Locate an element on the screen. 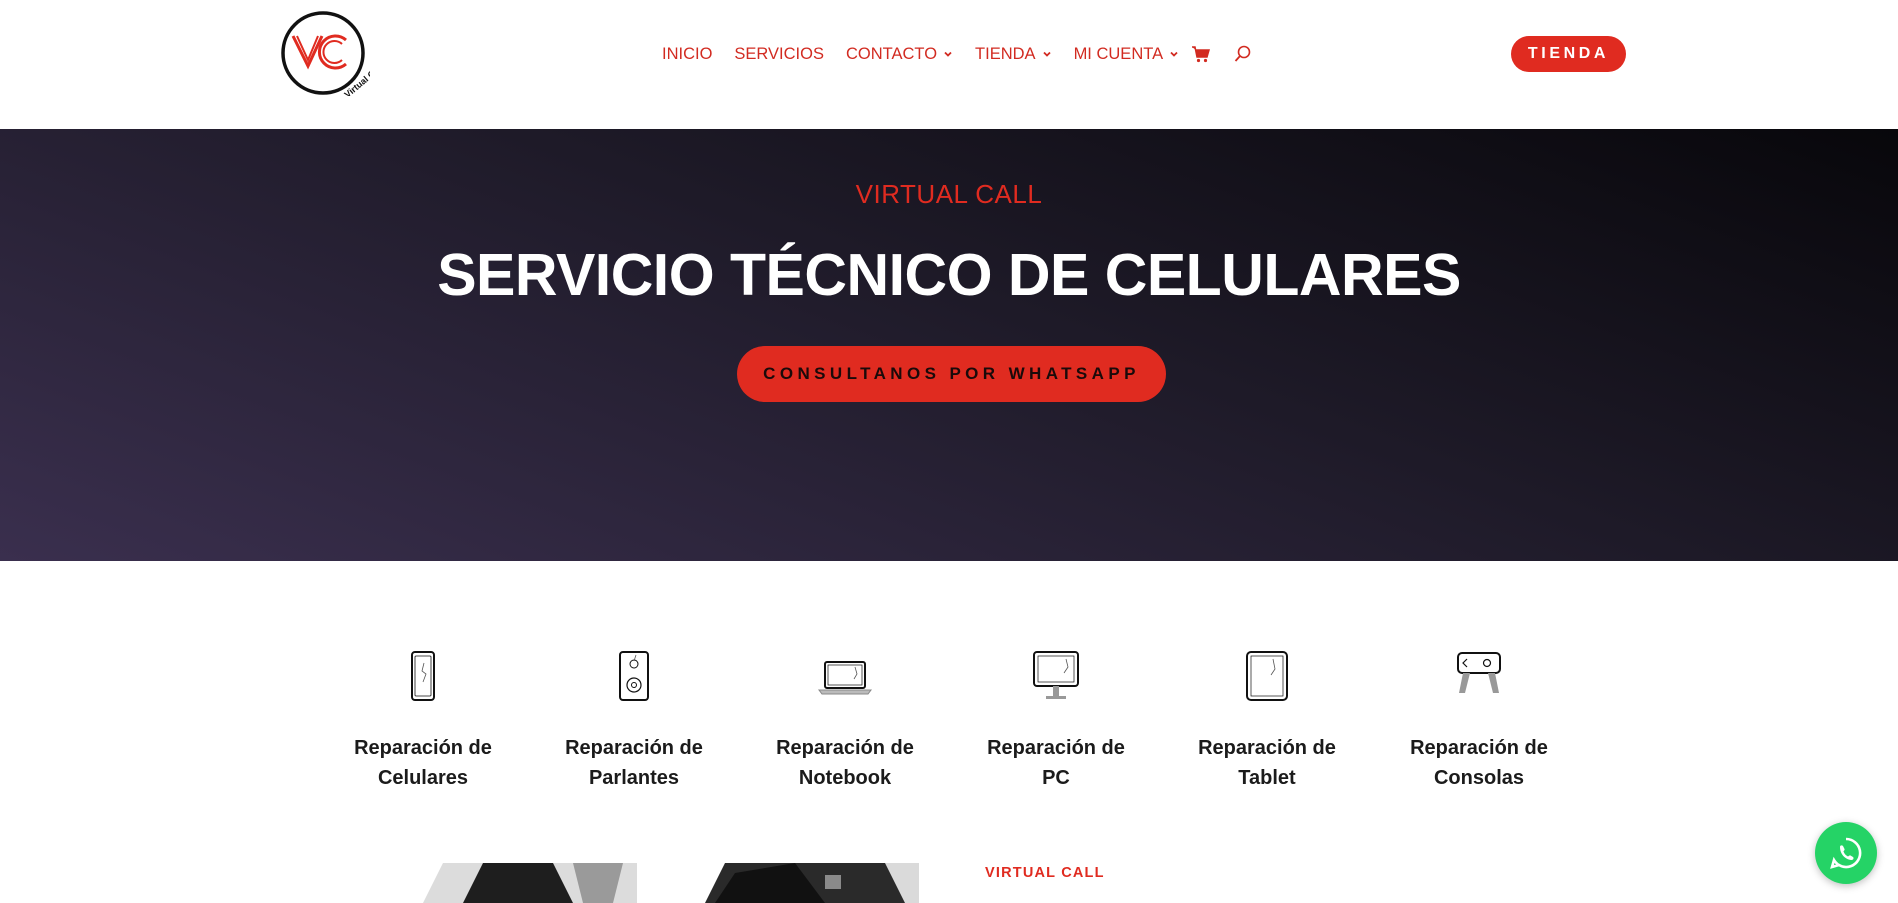  search-icon is located at coordinates (1243, 54).